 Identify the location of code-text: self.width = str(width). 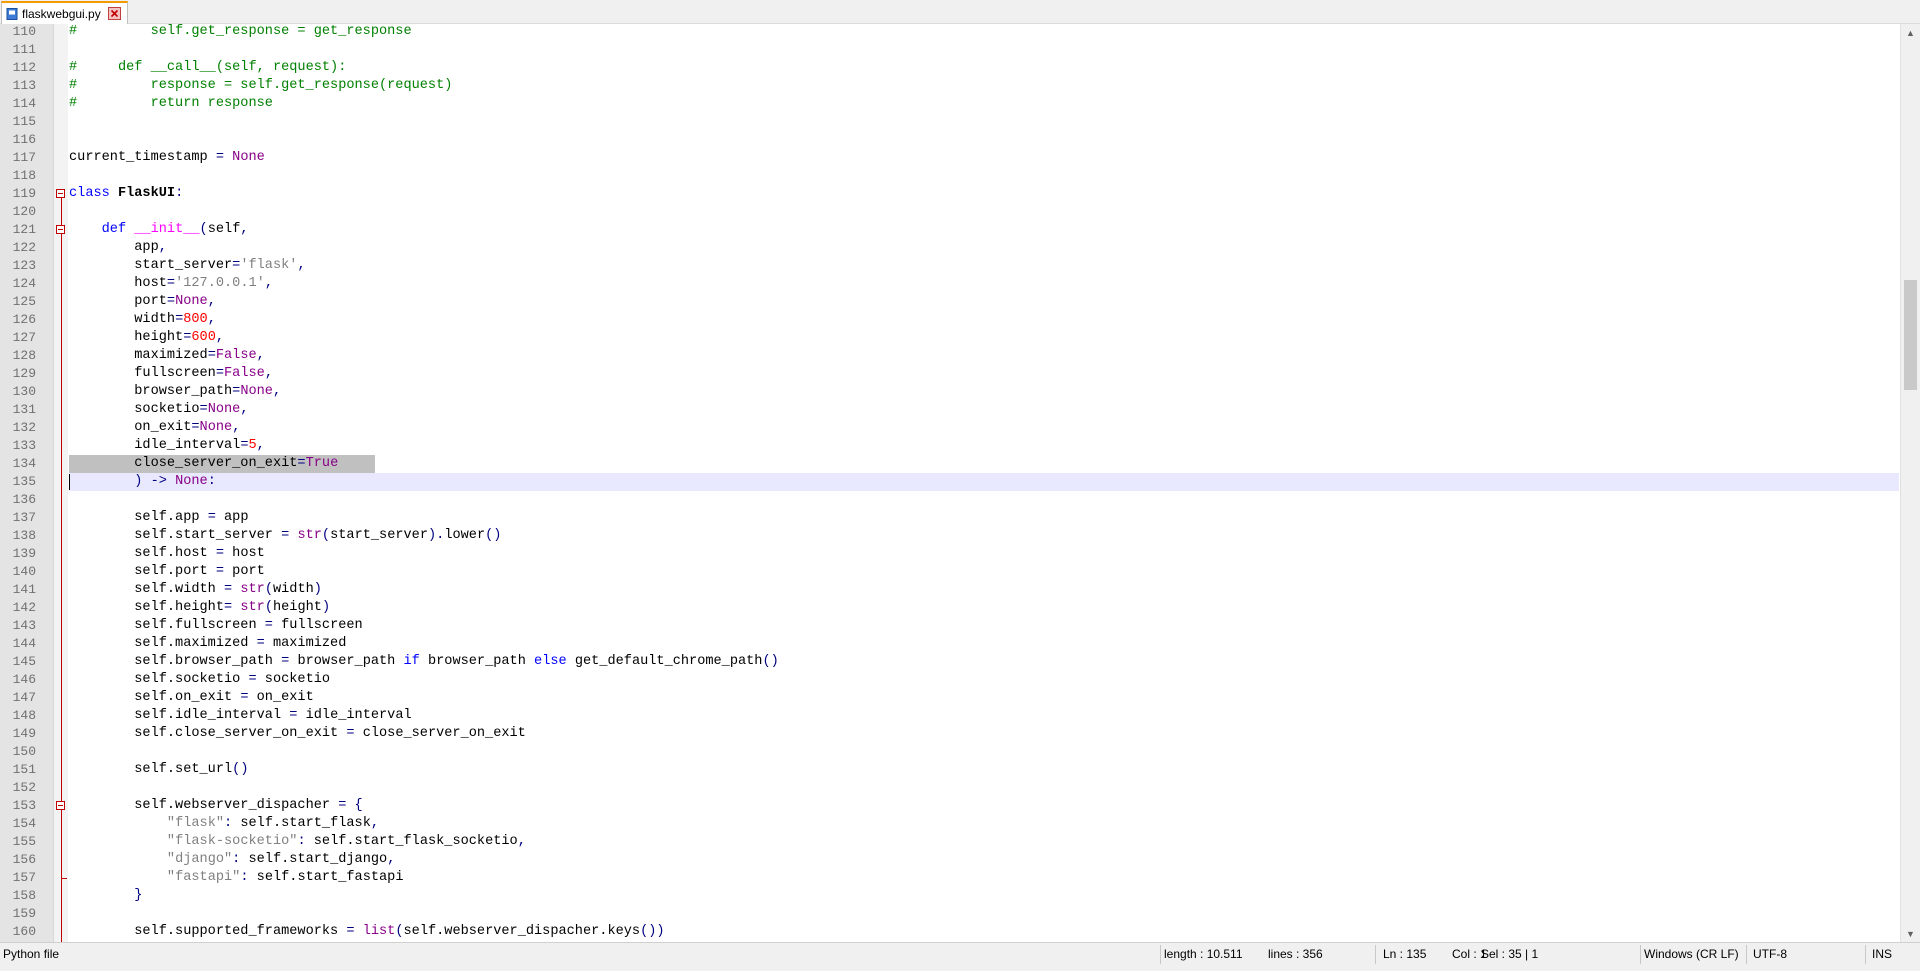
(195, 590).